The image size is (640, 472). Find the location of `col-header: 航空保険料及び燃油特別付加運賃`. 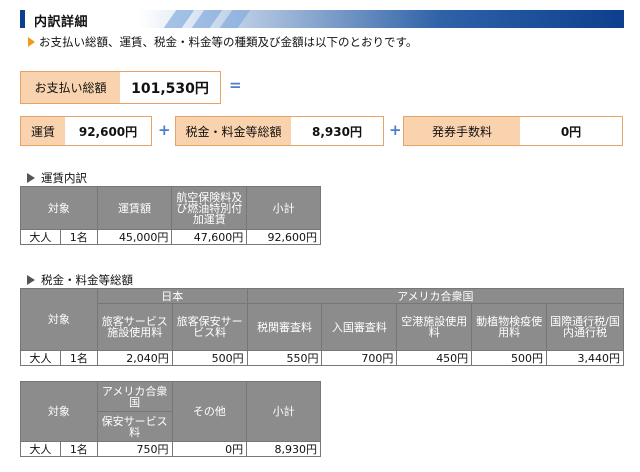

col-header: 航空保険料及び燃油特別付加運賃 is located at coordinates (209, 208).